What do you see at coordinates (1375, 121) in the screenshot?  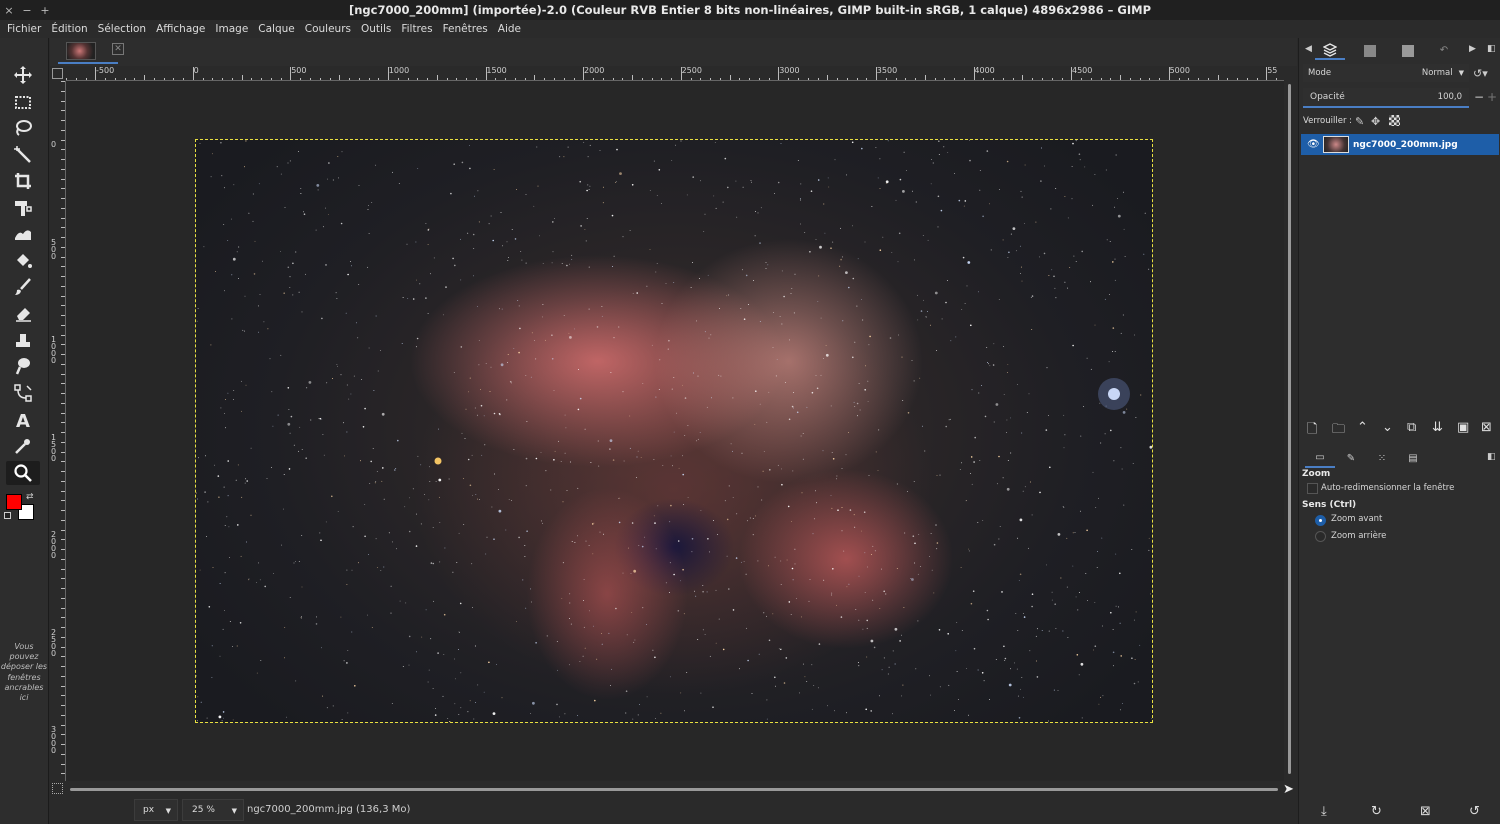 I see `lock-position-icon: ✥` at bounding box center [1375, 121].